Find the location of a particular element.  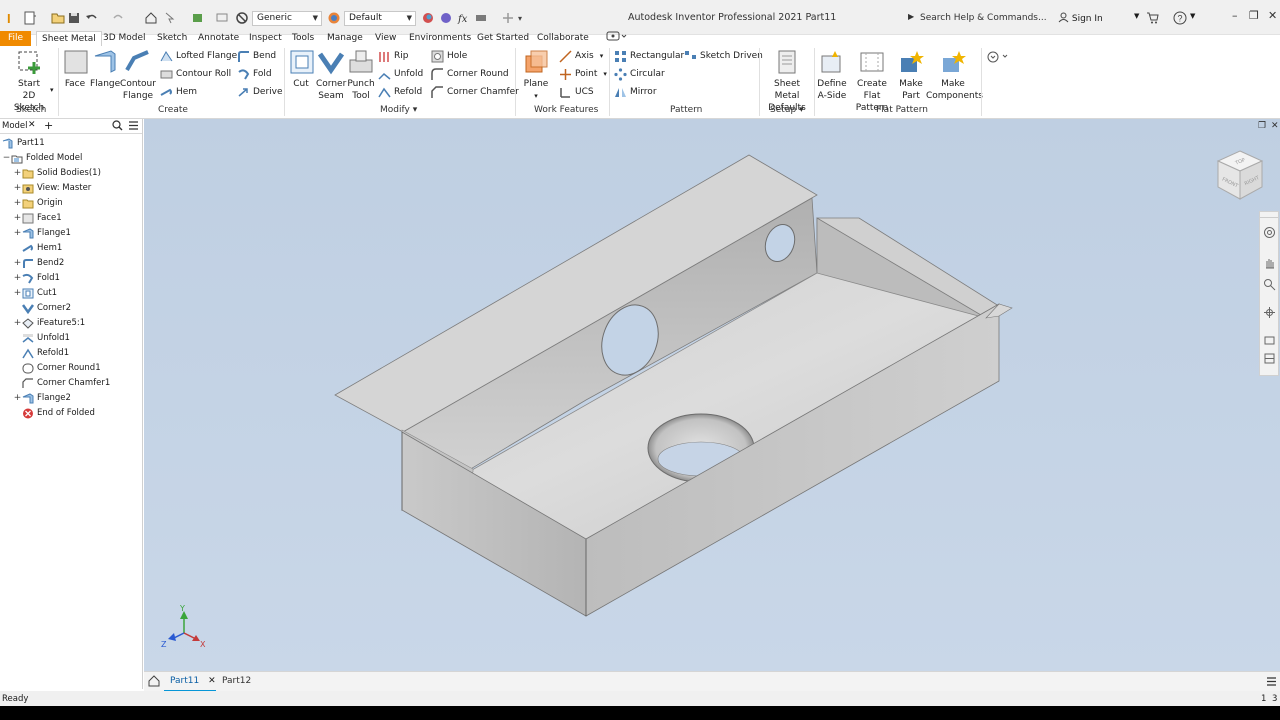

doc-tab-close-icon: ✕ is located at coordinates (212, 681).